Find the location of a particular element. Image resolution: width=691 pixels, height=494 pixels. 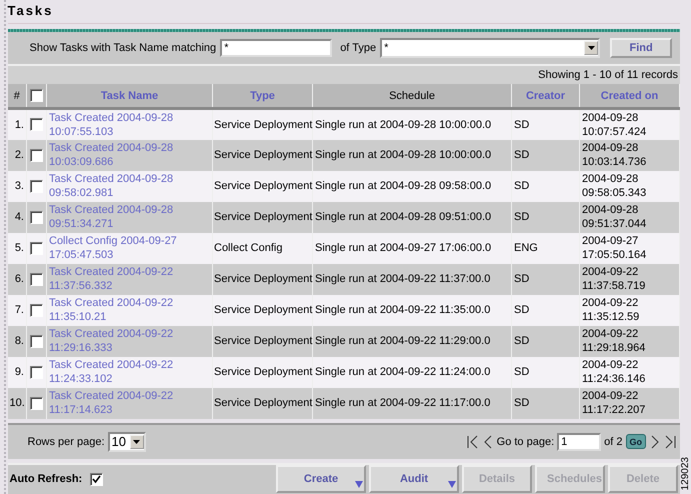

column-header: Creator is located at coordinates (546, 96).